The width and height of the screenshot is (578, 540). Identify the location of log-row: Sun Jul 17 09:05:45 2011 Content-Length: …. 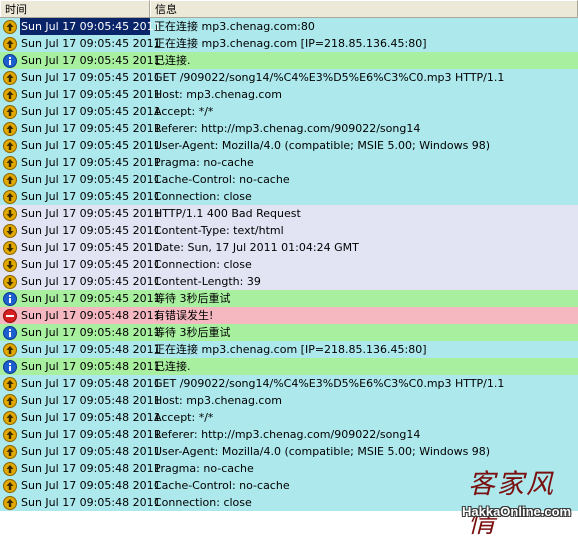
(289, 281).